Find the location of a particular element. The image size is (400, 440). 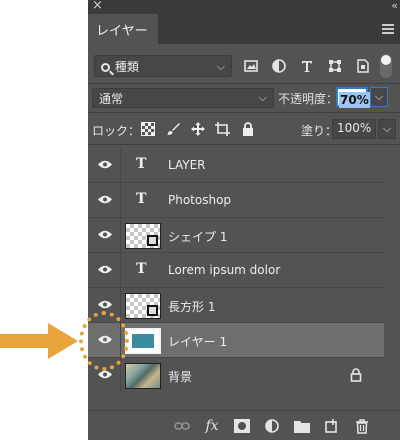

lock-all-icon is located at coordinates (248, 129).